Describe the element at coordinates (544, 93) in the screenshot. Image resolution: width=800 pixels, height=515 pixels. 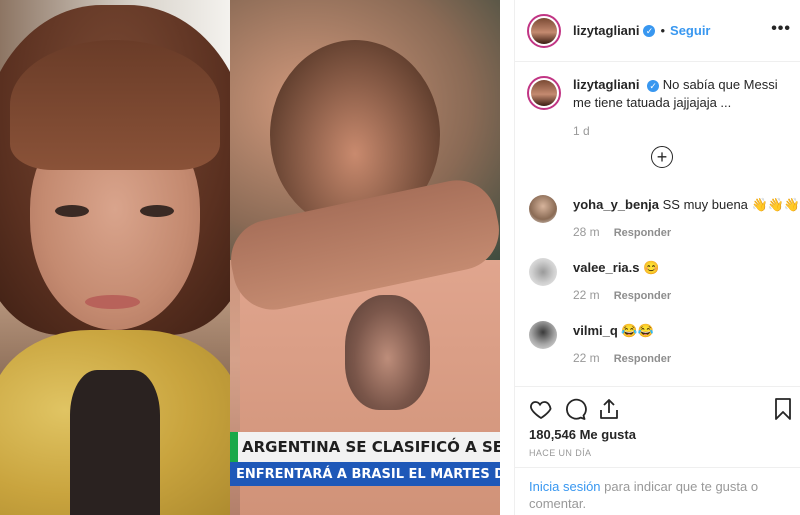
I see `caption-avatar` at that location.